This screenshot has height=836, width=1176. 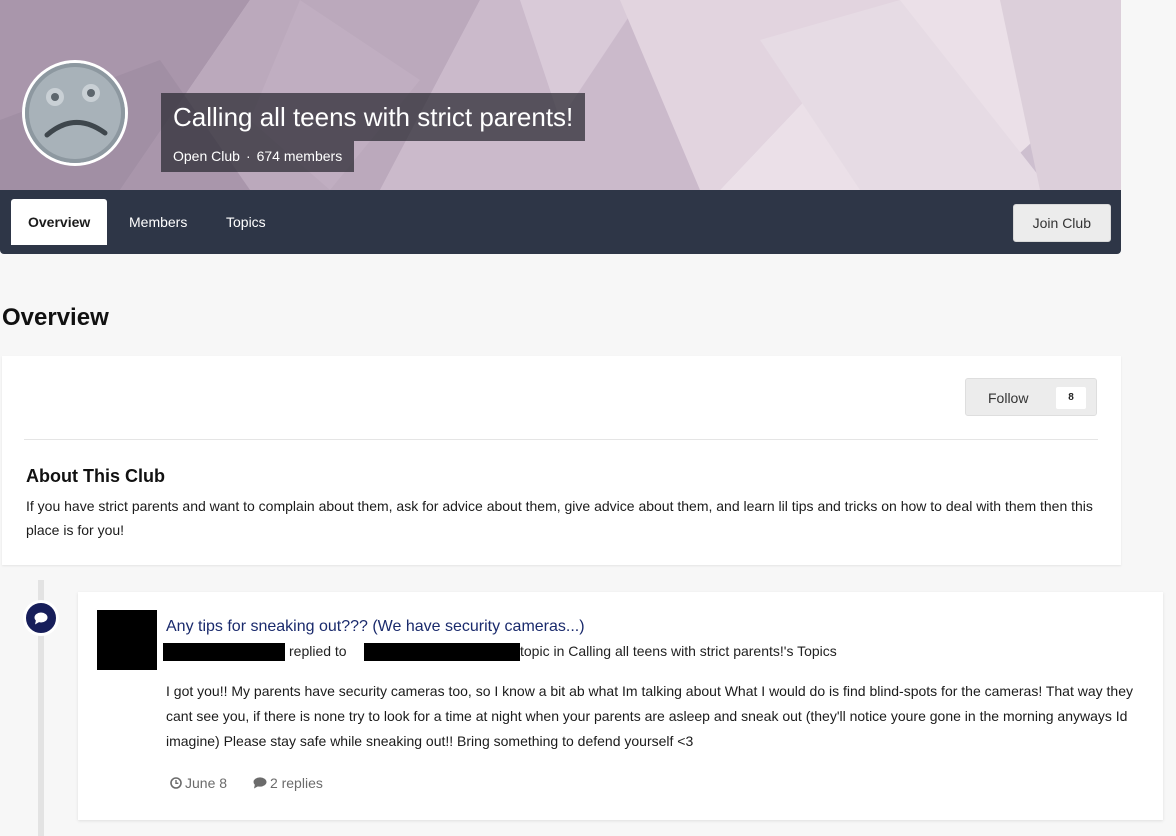 I want to click on follow-count-badge: 8, so click(x=1071, y=398).